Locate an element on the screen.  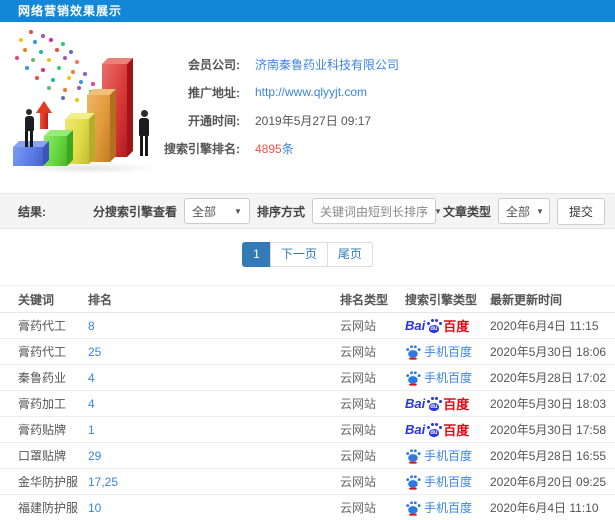
table-row: 膏药代工 8 云网站 Bai du 百度 2020年6月4日 11:15 is located at coordinates (307, 326).